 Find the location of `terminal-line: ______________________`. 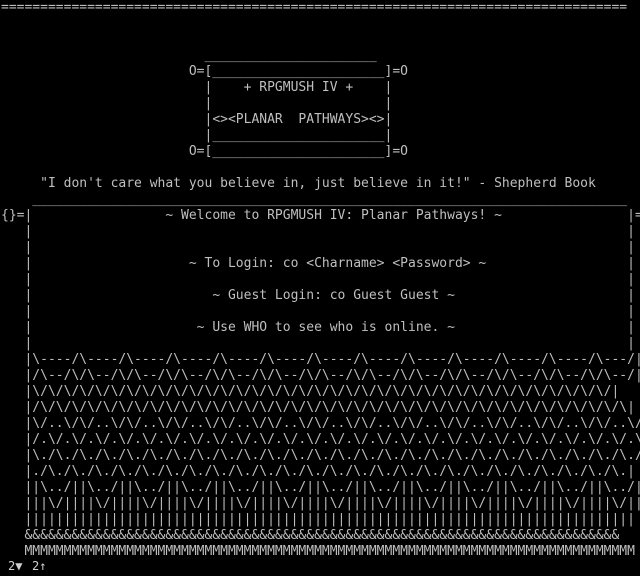

terminal-line: ______________________ is located at coordinates (189, 55).